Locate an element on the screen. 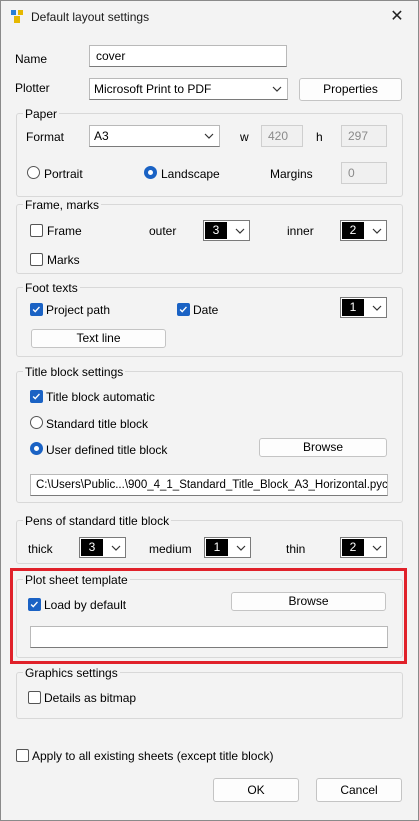  ok-button: OK is located at coordinates (256, 790).